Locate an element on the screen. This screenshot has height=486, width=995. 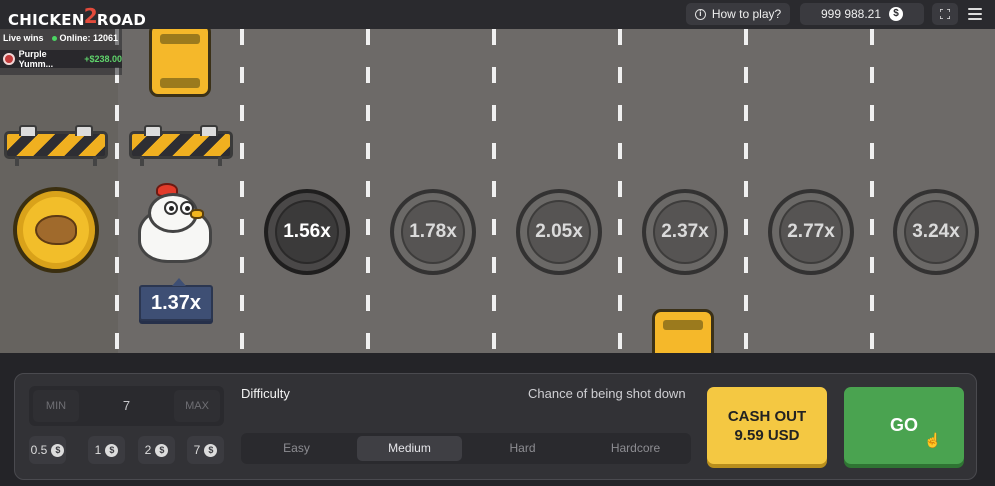
quick-bet-button: 7 $ is located at coordinates (205, 450).